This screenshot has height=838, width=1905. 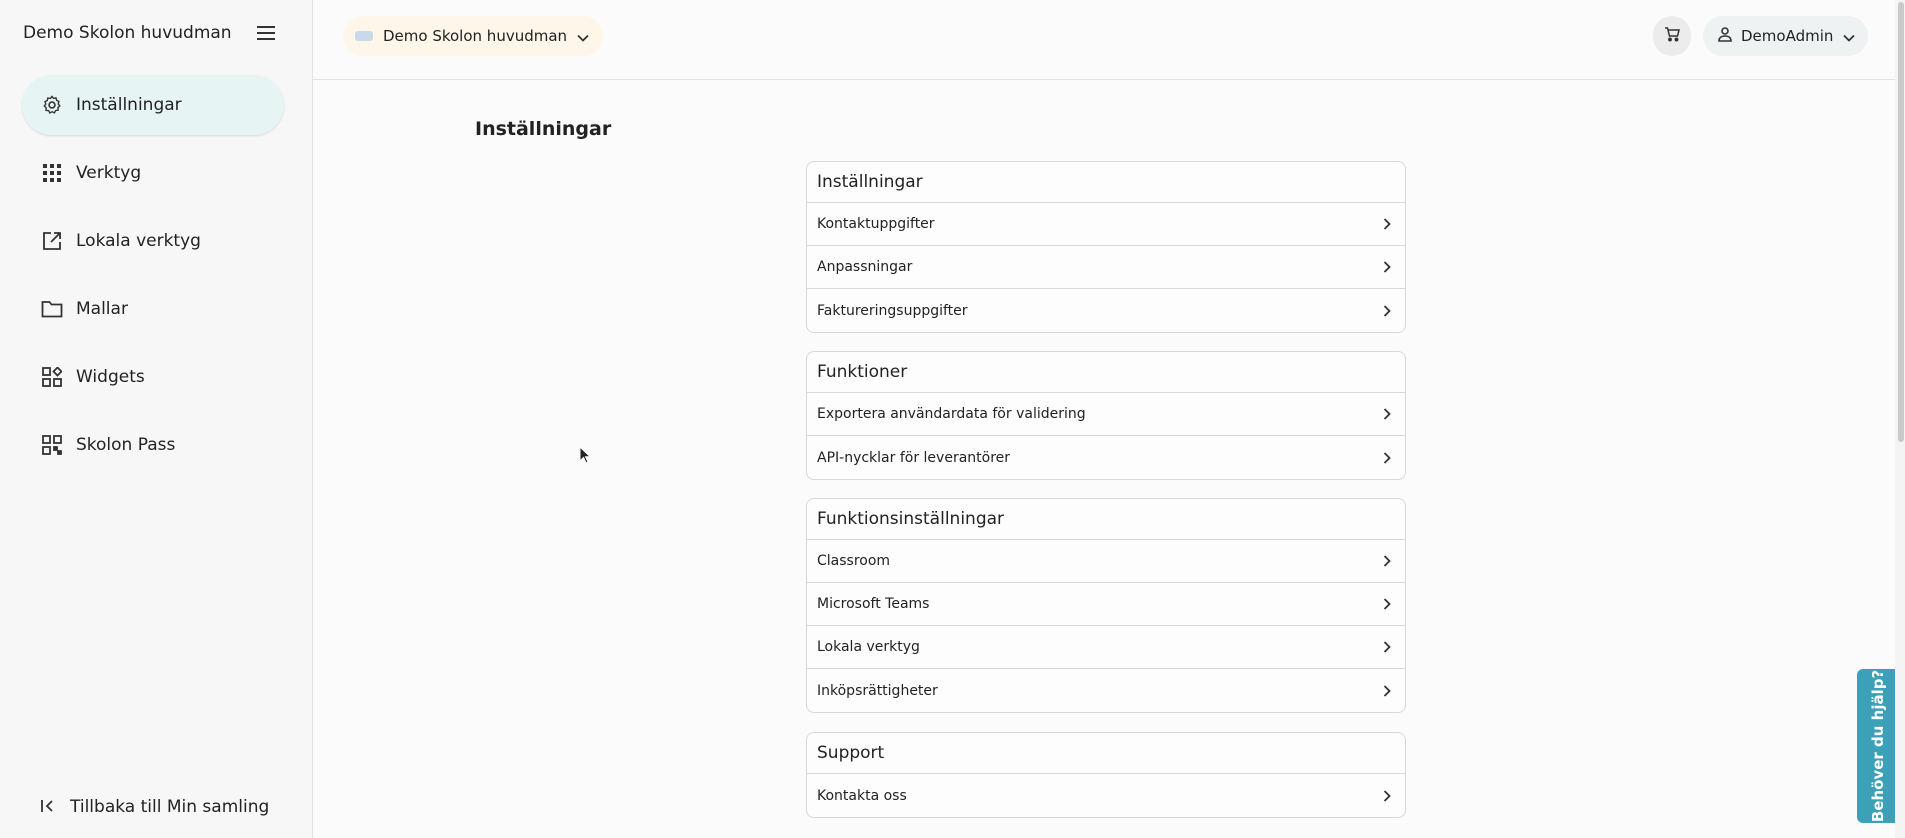 I want to click on section-title: Inställningar, so click(x=870, y=182).